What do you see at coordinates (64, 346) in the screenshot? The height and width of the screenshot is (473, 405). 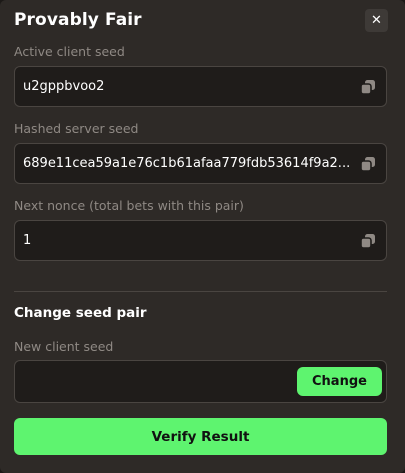 I see `new-client-seed-label: New client seed` at bounding box center [64, 346].